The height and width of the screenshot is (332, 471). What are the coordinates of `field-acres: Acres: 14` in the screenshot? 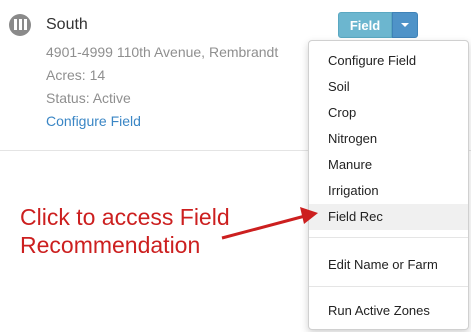 It's located at (76, 75).